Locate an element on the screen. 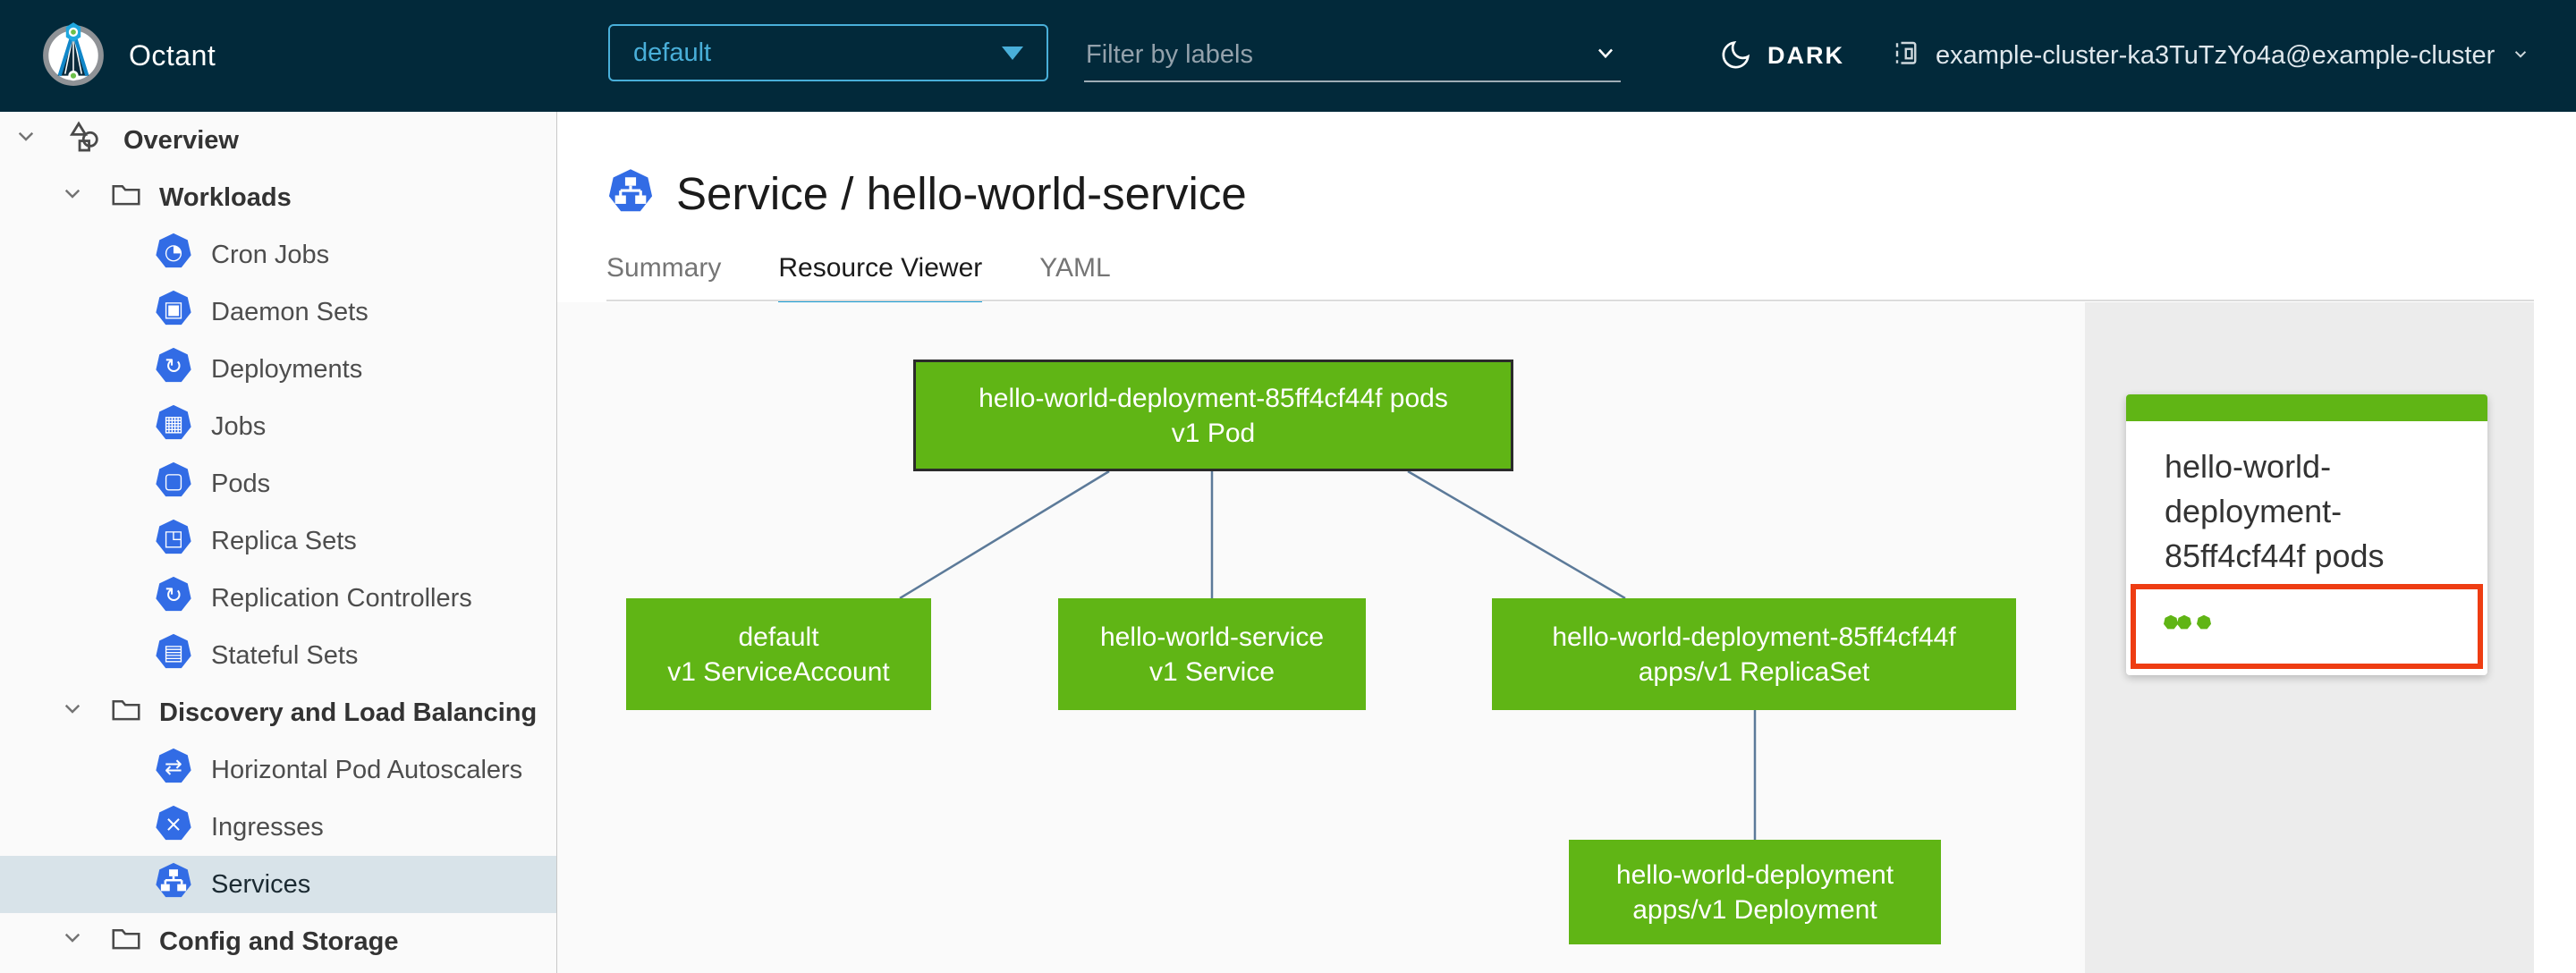 This screenshot has height=973, width=2576. sidebar-item-label: Daemon Sets is located at coordinates (290, 311).